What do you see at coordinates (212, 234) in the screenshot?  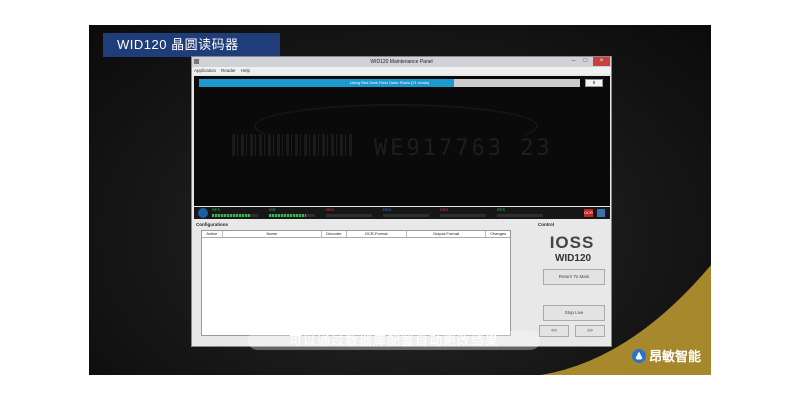 I see `column-active: Active` at bounding box center [212, 234].